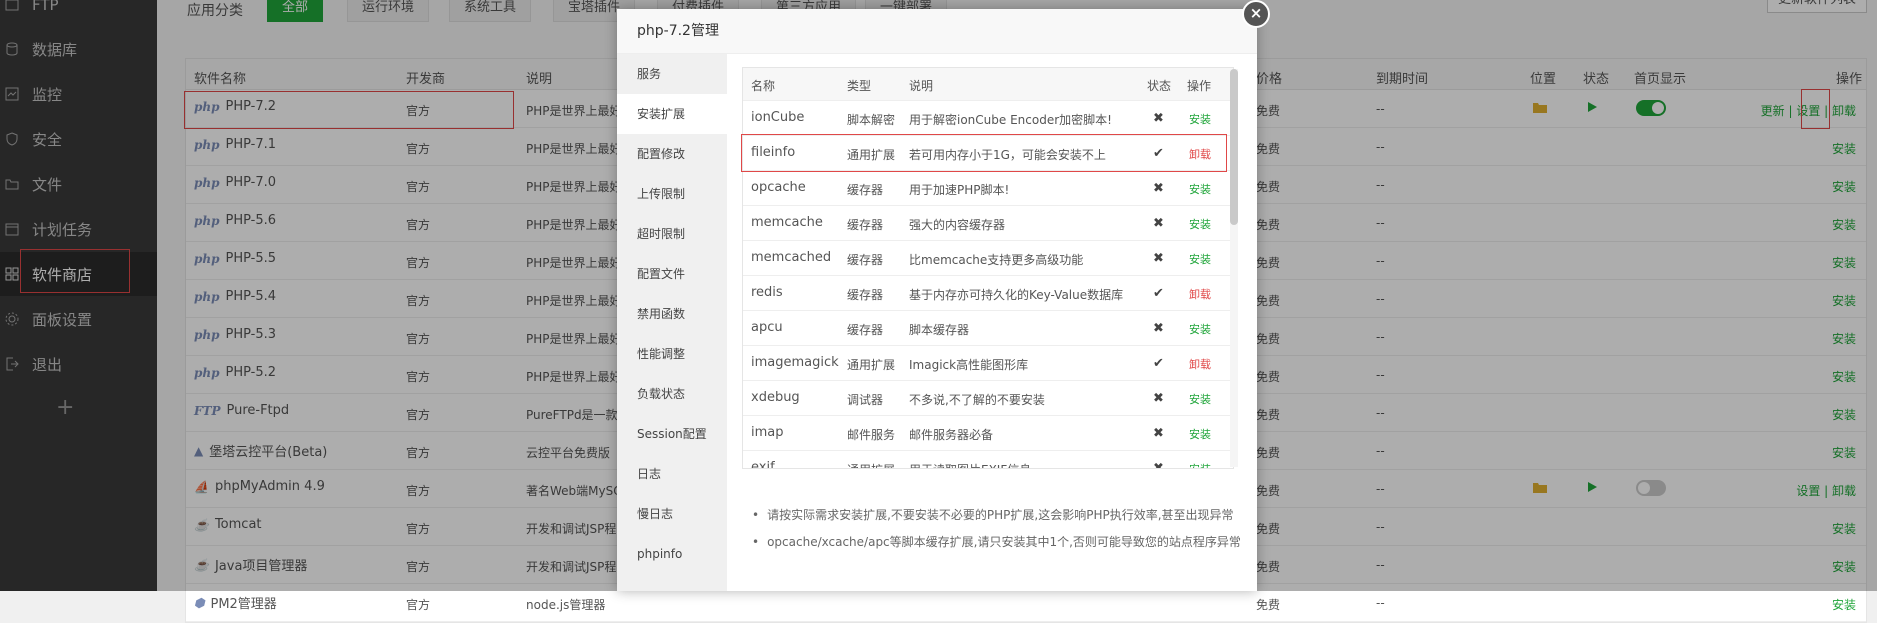 The height and width of the screenshot is (623, 1877). Describe the element at coordinates (672, 354) in the screenshot. I see `menu-item: 性能调整` at that location.